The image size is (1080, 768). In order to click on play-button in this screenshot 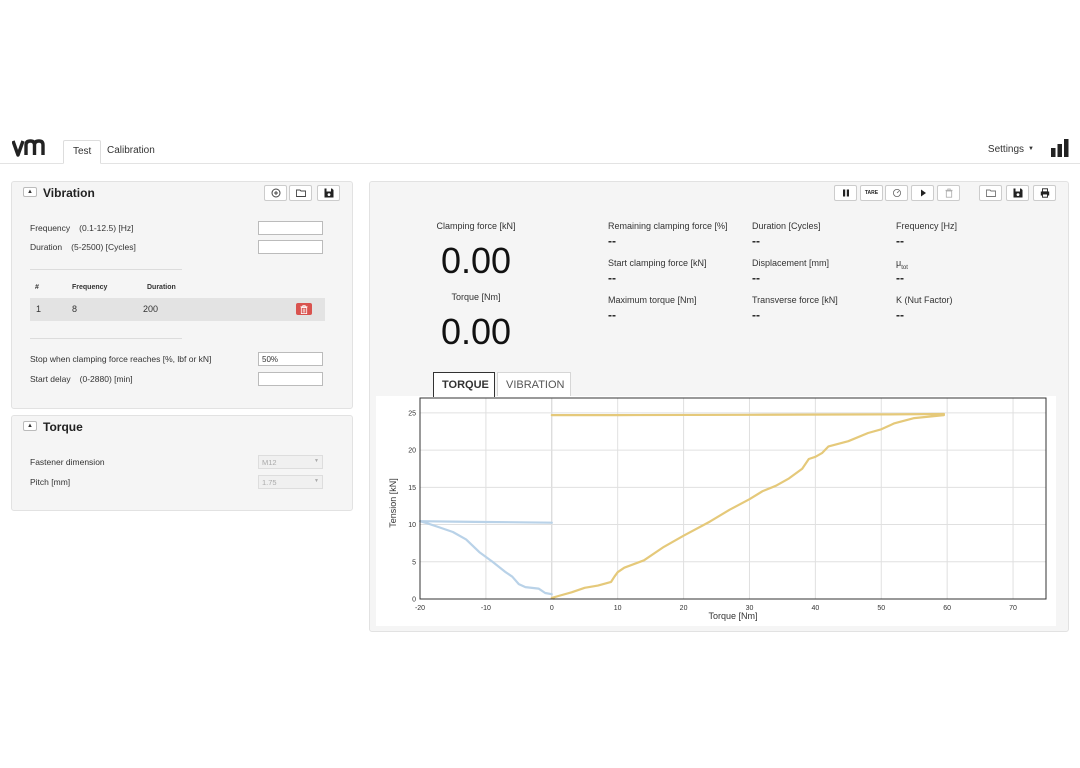, I will do `click(922, 193)`.